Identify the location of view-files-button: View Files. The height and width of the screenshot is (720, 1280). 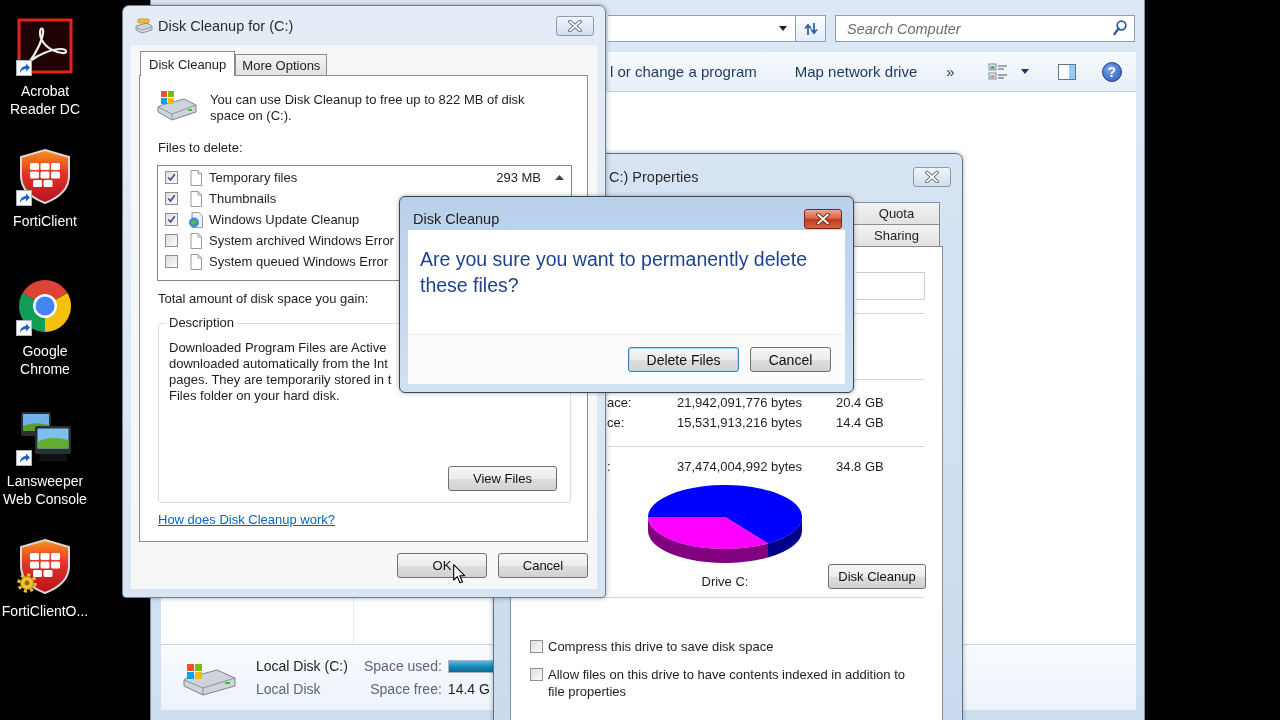
(502, 478).